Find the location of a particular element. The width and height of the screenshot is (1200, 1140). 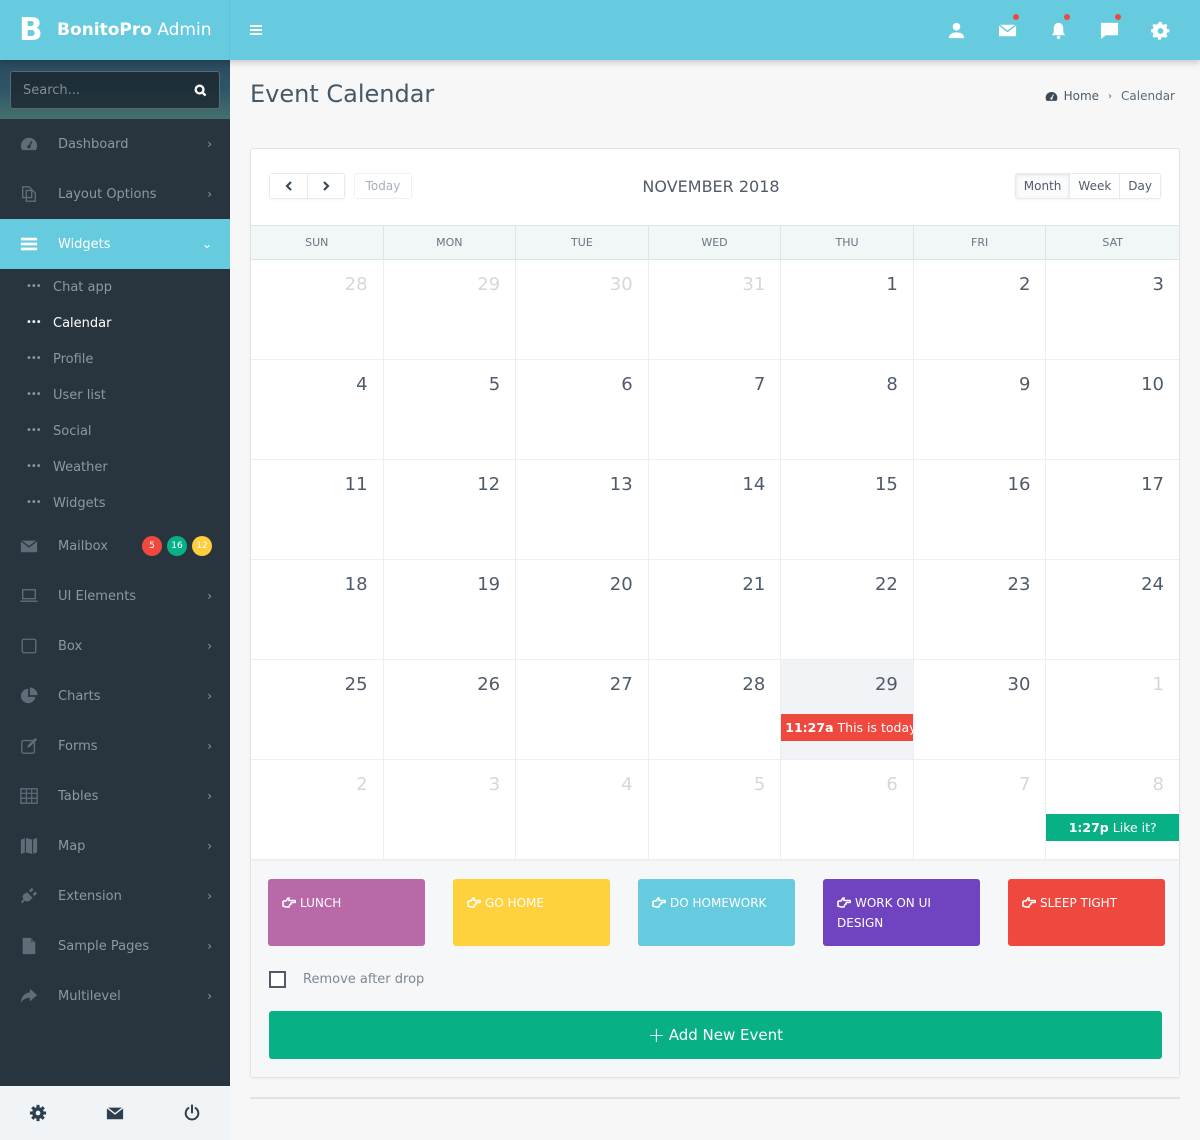

day-cell: 31 is located at coordinates (715, 310).